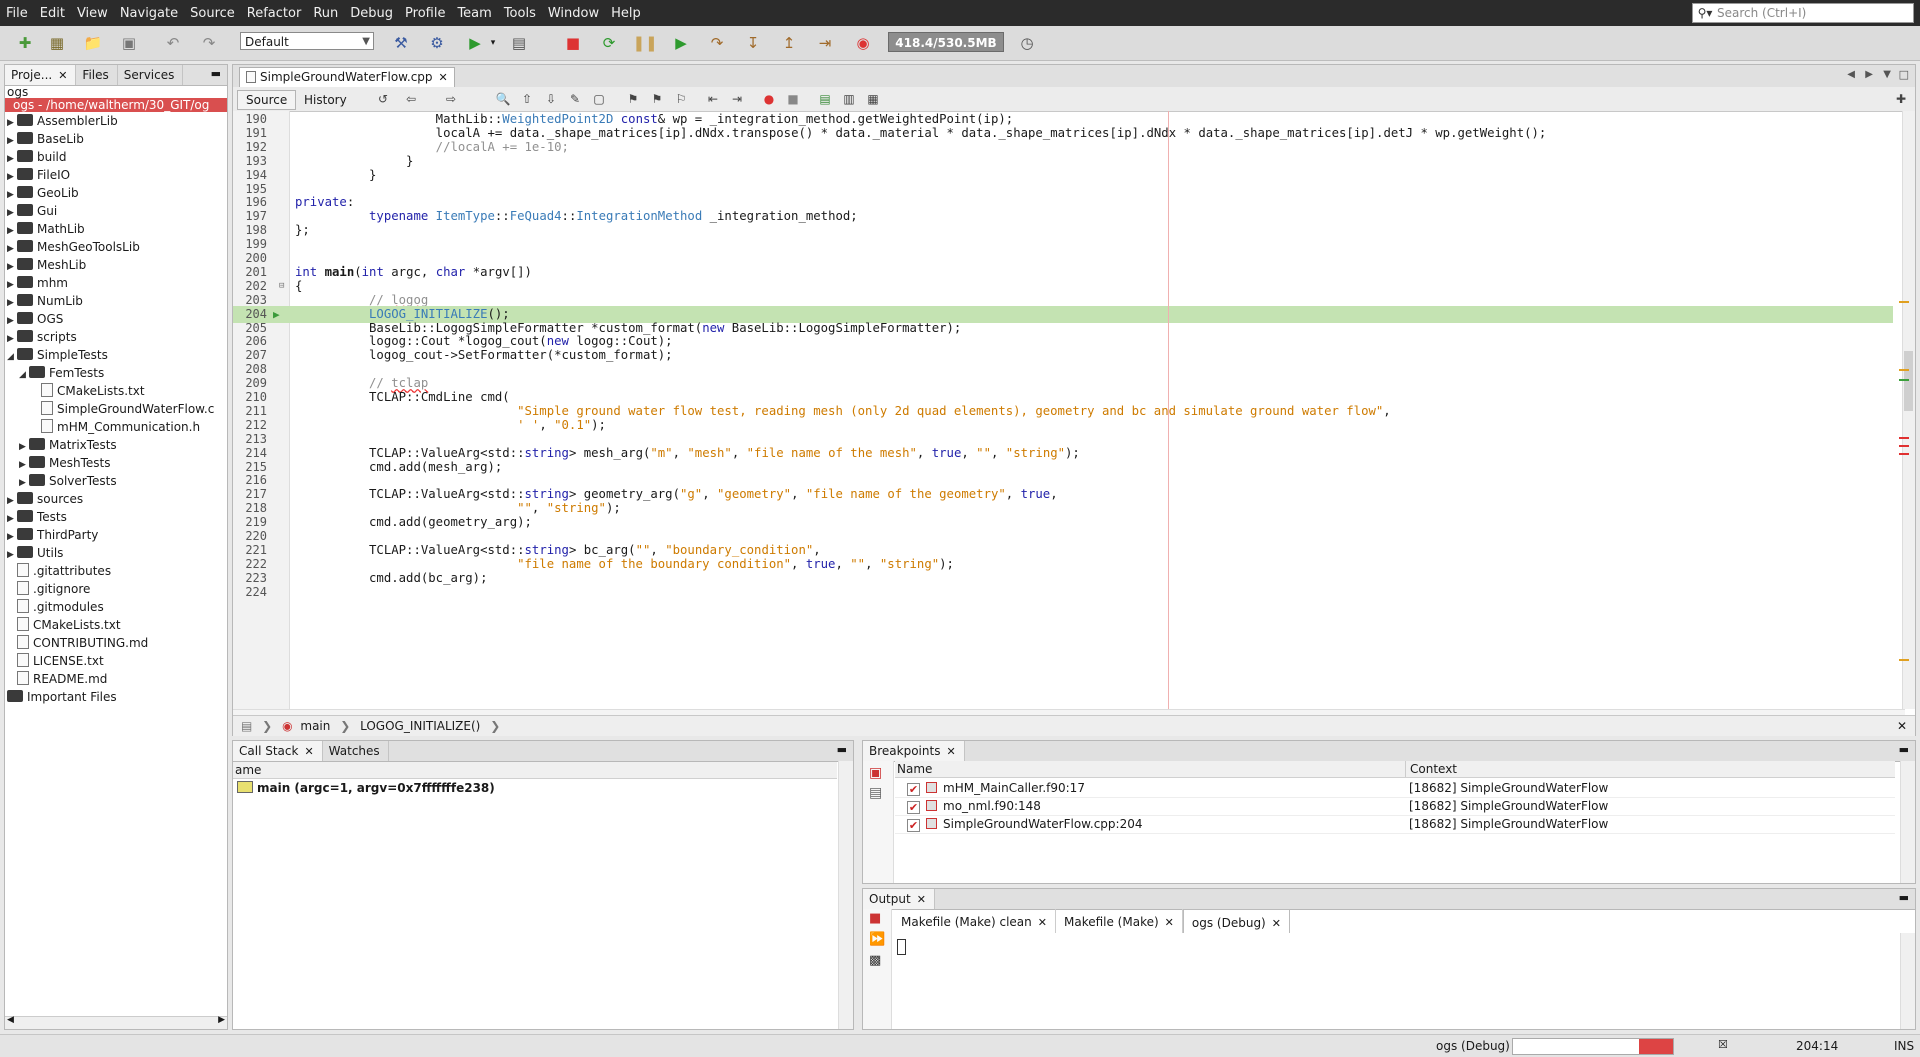 The width and height of the screenshot is (1920, 1057). I want to click on menu-window: Window, so click(573, 13).